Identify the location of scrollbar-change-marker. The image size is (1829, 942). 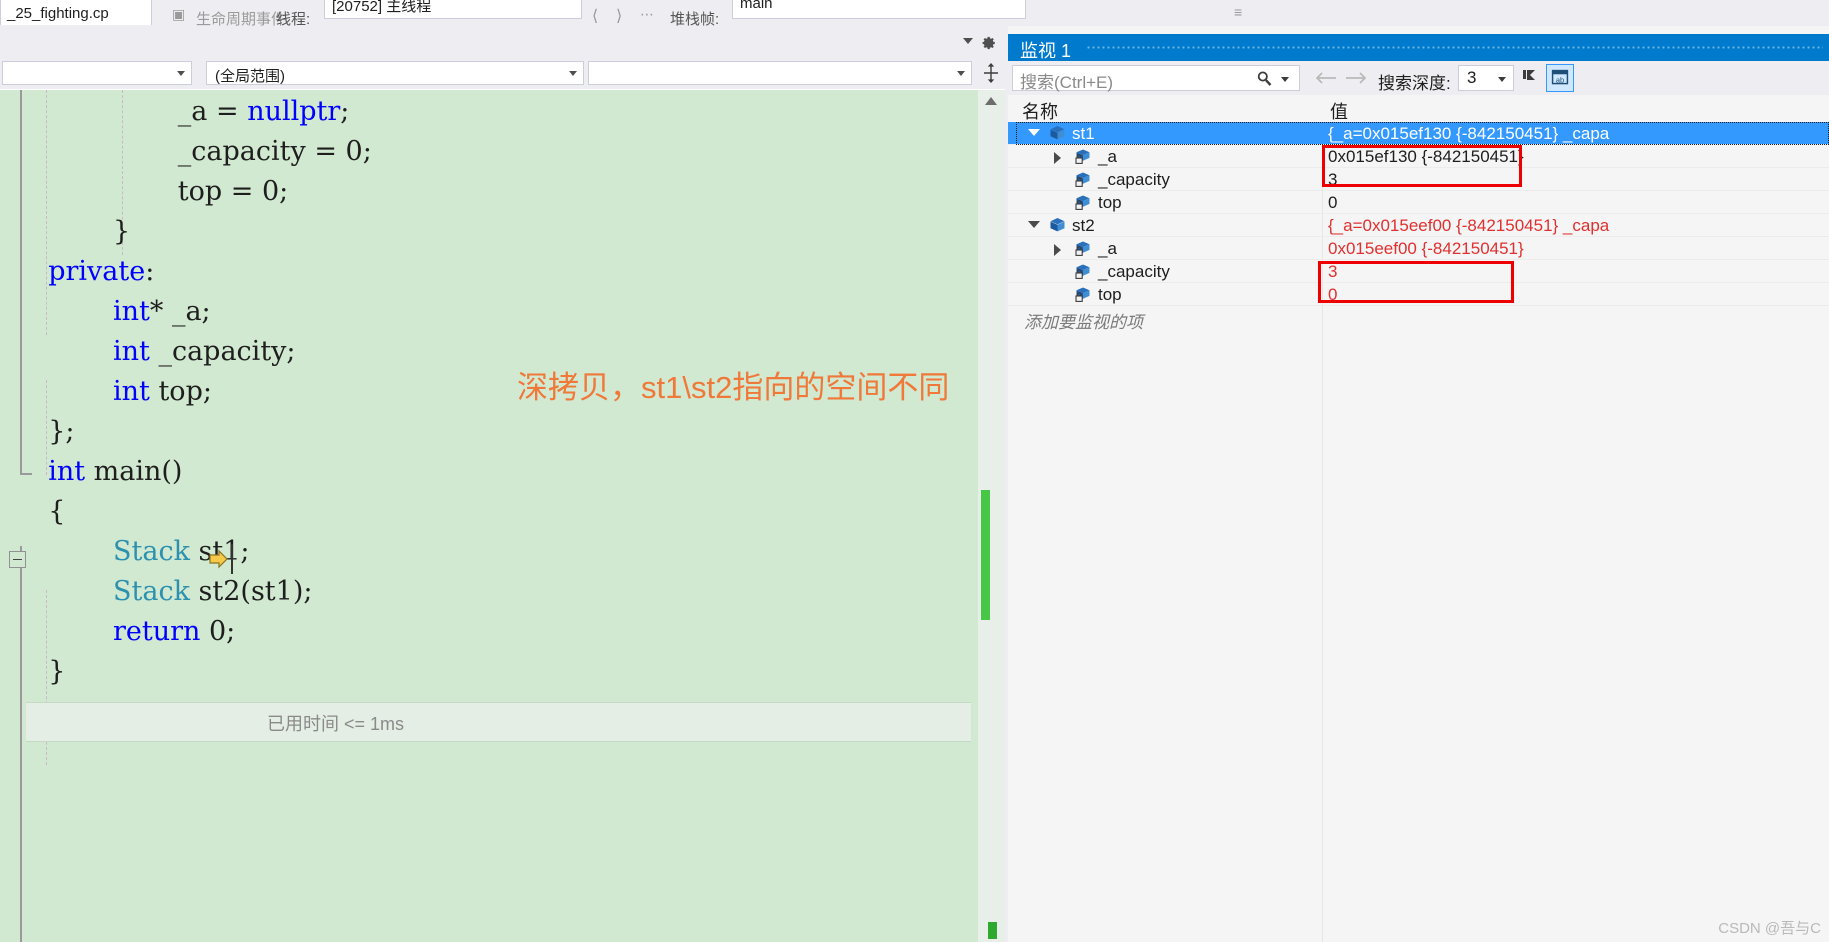
(985, 555).